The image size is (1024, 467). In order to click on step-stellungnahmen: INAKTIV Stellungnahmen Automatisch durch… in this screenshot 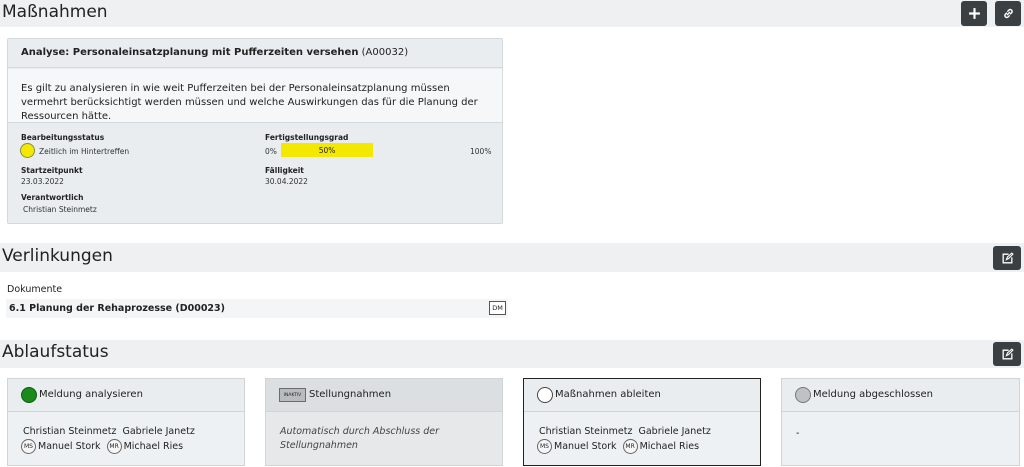, I will do `click(384, 422)`.